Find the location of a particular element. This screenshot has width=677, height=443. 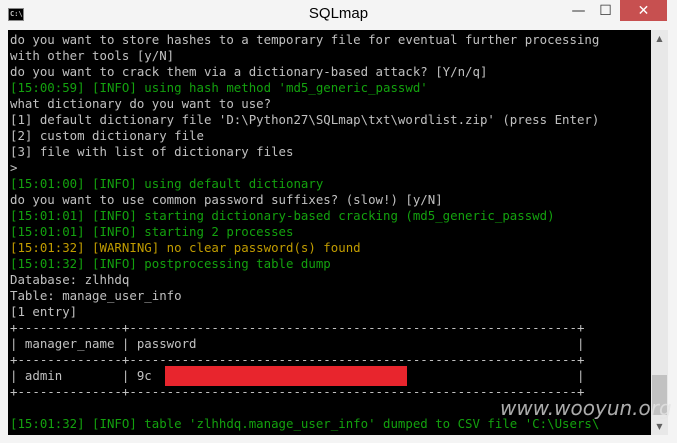

console-line-database: Database: zlhhdq is located at coordinates (70, 279).